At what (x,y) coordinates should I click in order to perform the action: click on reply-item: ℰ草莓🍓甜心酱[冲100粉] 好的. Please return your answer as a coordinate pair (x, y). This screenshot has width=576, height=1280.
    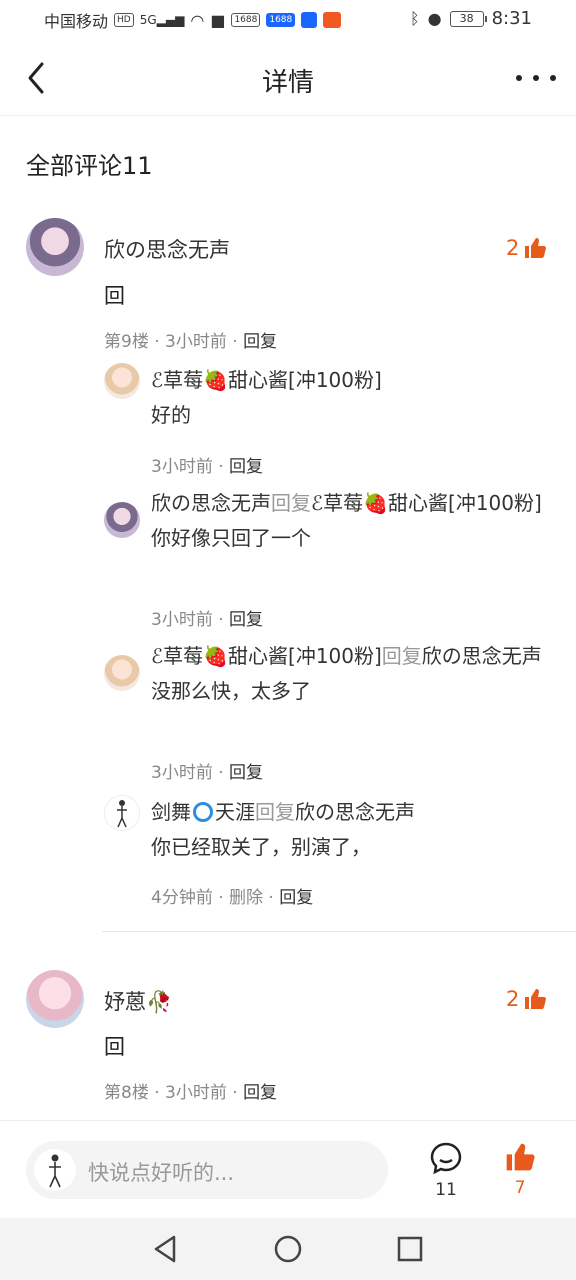
    Looking at the image, I should click on (351, 398).